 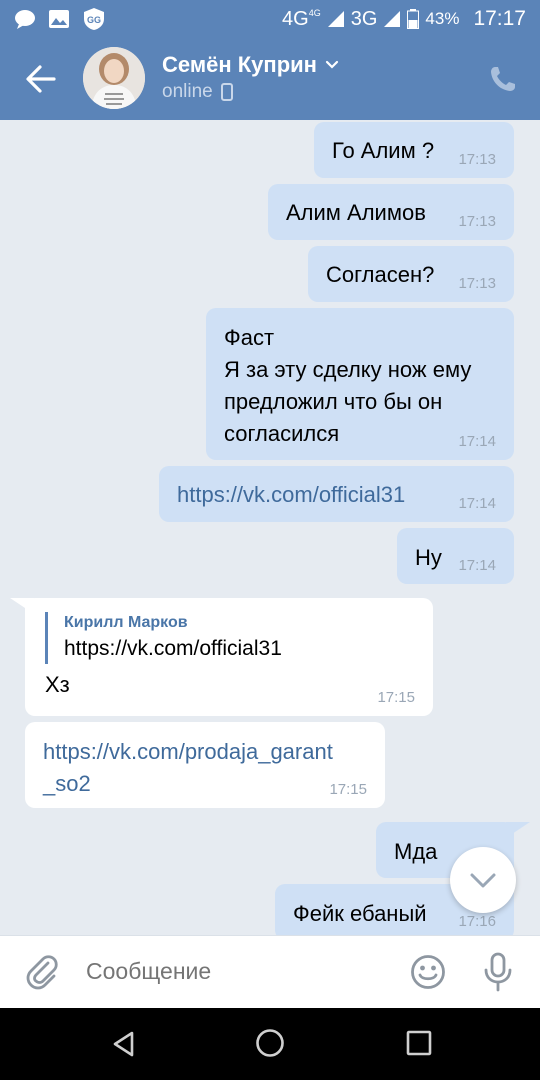 I want to click on nav-home-icon, so click(x=270, y=1043).